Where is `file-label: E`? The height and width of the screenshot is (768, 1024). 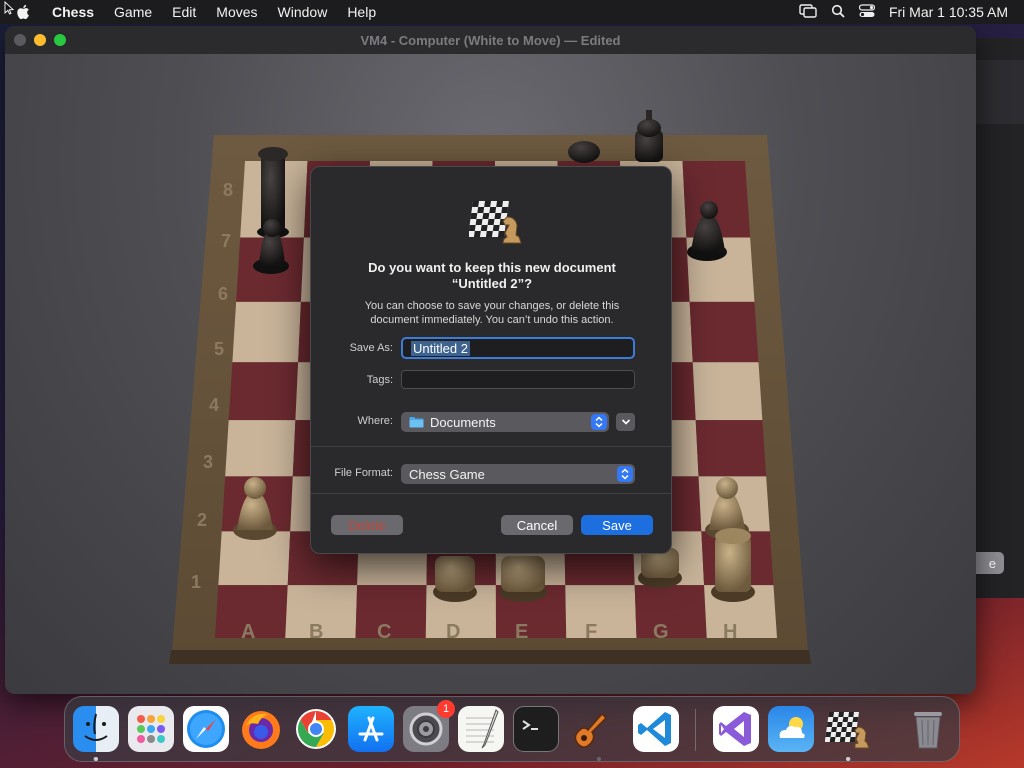 file-label: E is located at coordinates (521, 632).